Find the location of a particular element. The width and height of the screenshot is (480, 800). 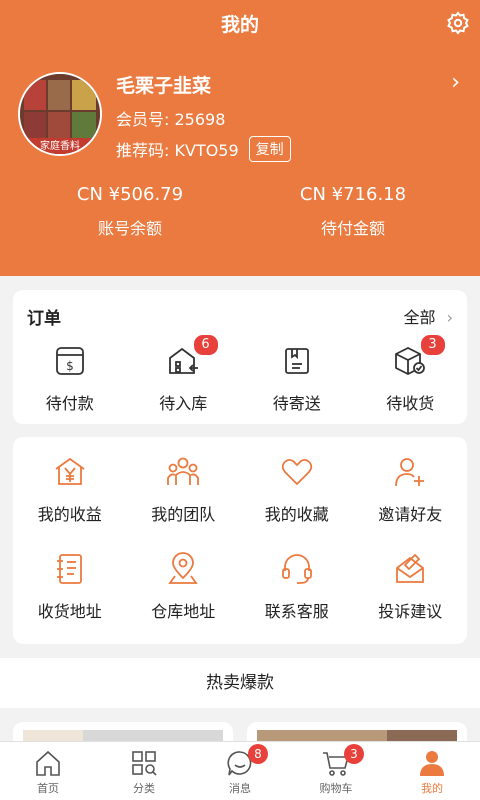

service-label: 我的收藏 is located at coordinates (296, 514).